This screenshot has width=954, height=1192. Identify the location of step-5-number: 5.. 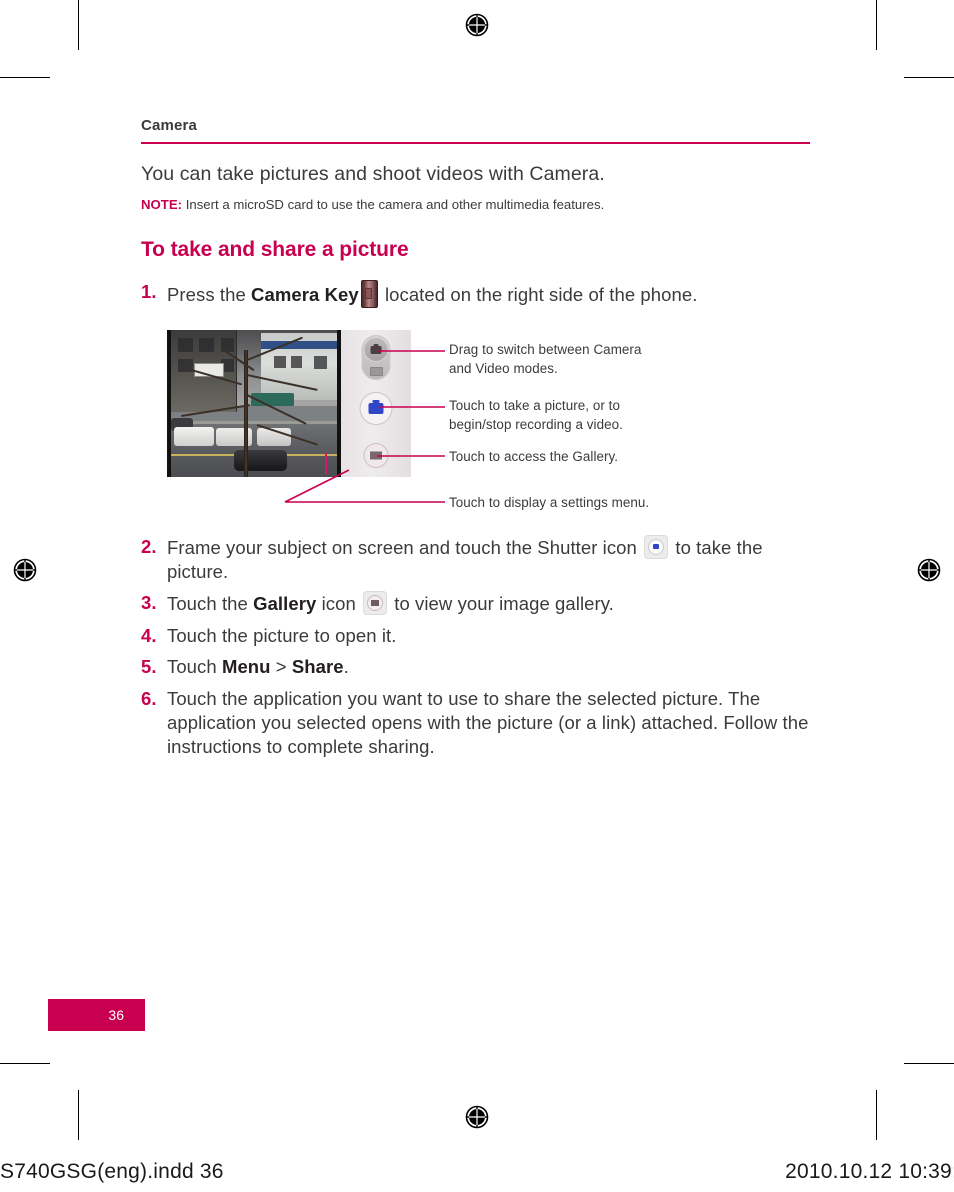
(149, 667).